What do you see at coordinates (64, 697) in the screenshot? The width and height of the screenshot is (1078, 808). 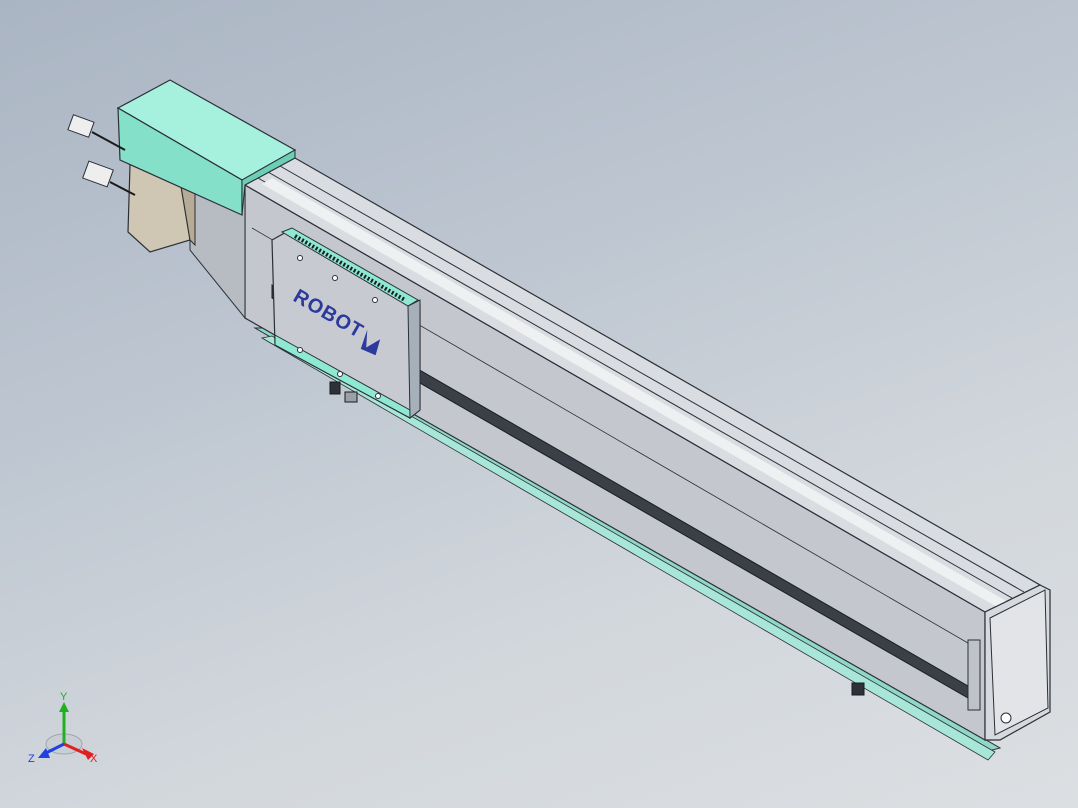 I see `triad-y-label: Y` at bounding box center [64, 697].